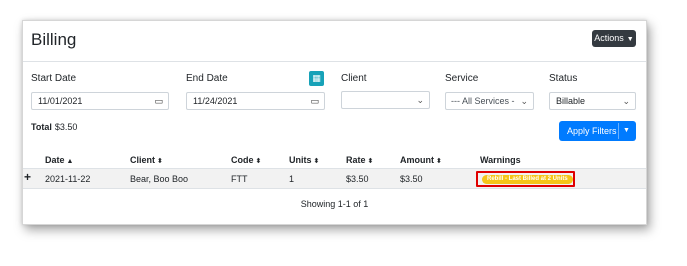 This screenshot has width=687, height=266. I want to click on column-header-units: Units ⬍, so click(304, 160).